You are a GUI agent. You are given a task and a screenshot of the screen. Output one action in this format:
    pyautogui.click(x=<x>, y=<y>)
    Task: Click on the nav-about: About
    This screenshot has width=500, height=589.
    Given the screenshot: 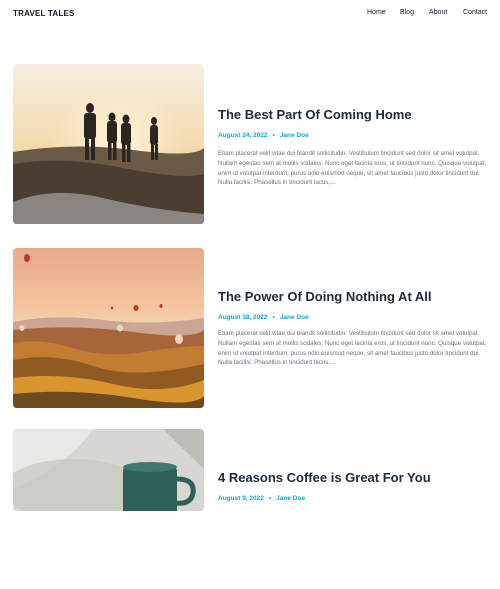 What is the action you would take?
    pyautogui.click(x=438, y=12)
    